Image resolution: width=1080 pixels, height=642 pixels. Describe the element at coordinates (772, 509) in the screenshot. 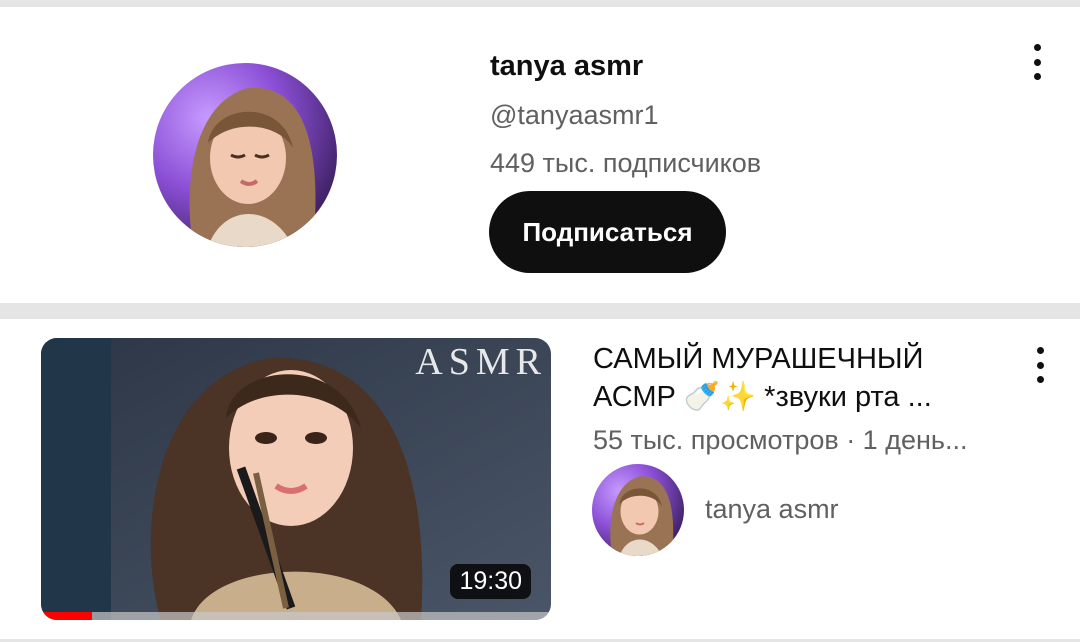

I see `video-channel-name: tanya asmr` at that location.